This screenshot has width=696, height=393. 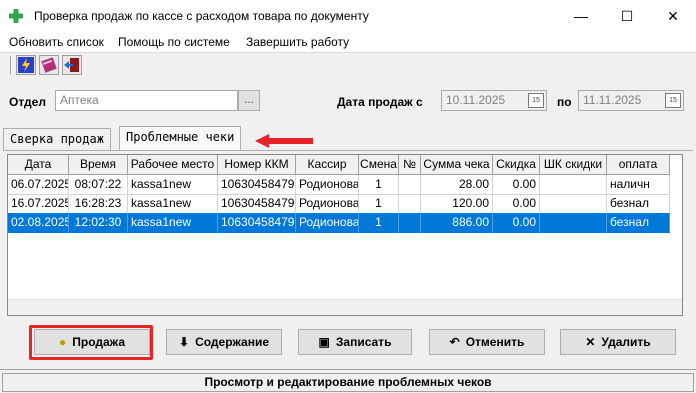 What do you see at coordinates (98, 204) in the screenshot?
I see `table-cell: 16:28:23` at bounding box center [98, 204].